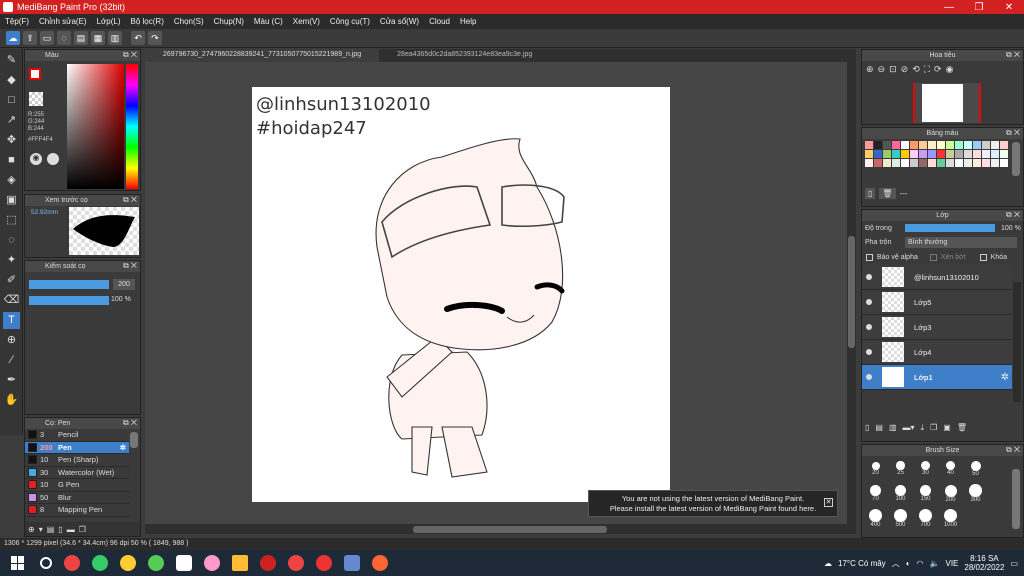  Describe the element at coordinates (923, 428) in the screenshot. I see `layer-merge-icon: ⤓` at that location.